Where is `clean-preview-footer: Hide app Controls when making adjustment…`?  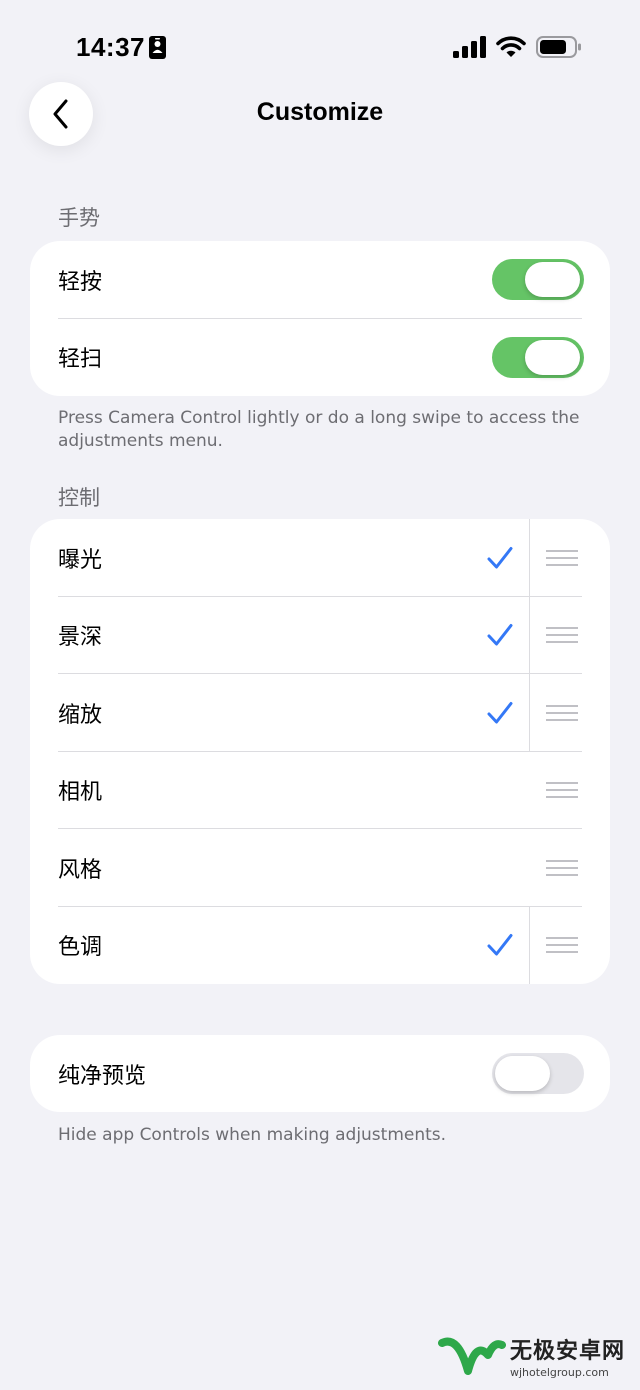
clean-preview-footer: Hide app Controls when making adjustment… is located at coordinates (252, 1135).